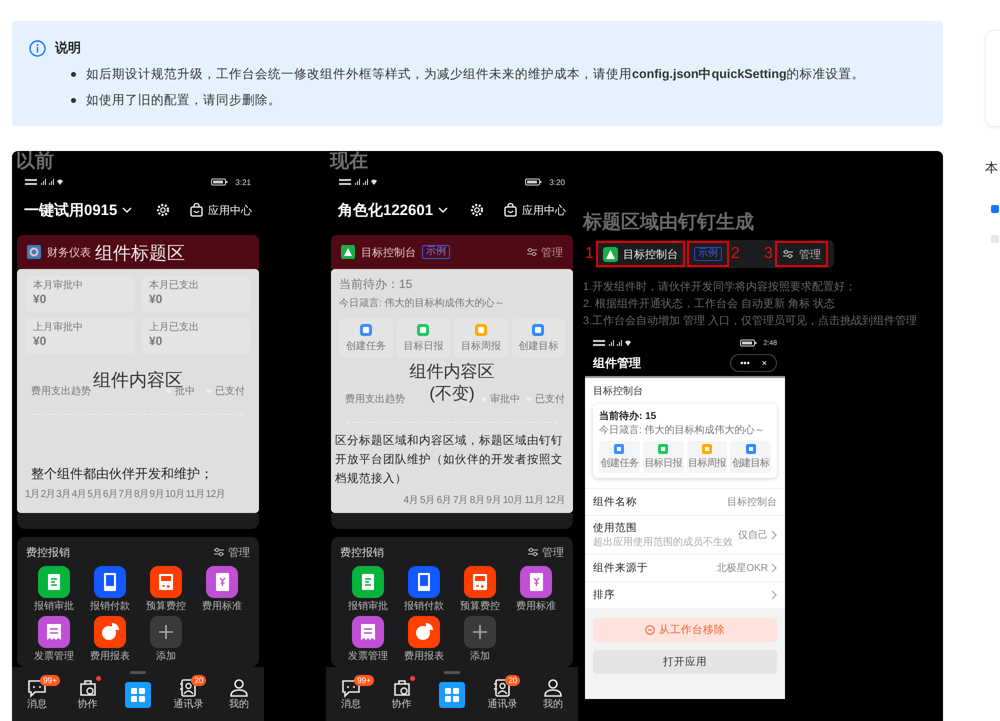  What do you see at coordinates (183, 100) in the screenshot?
I see `note-text: 如使用了旧的配置，请同步删除。` at bounding box center [183, 100].